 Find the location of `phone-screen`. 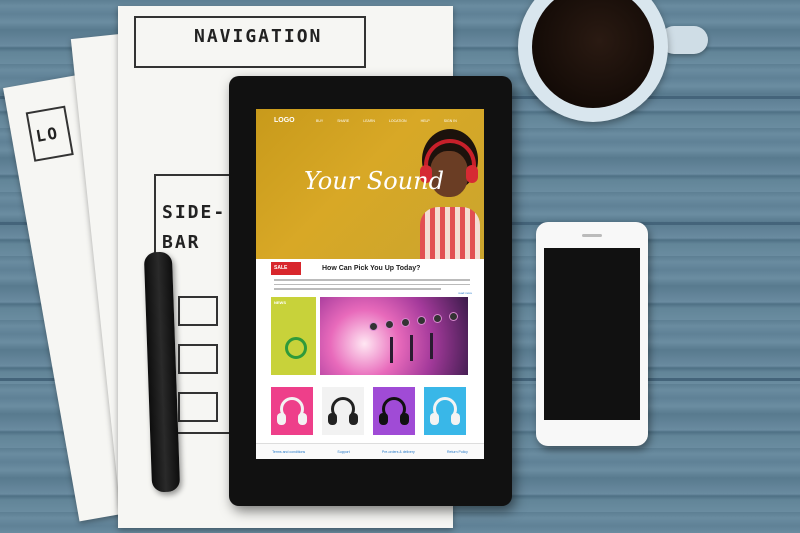

phone-screen is located at coordinates (592, 334).